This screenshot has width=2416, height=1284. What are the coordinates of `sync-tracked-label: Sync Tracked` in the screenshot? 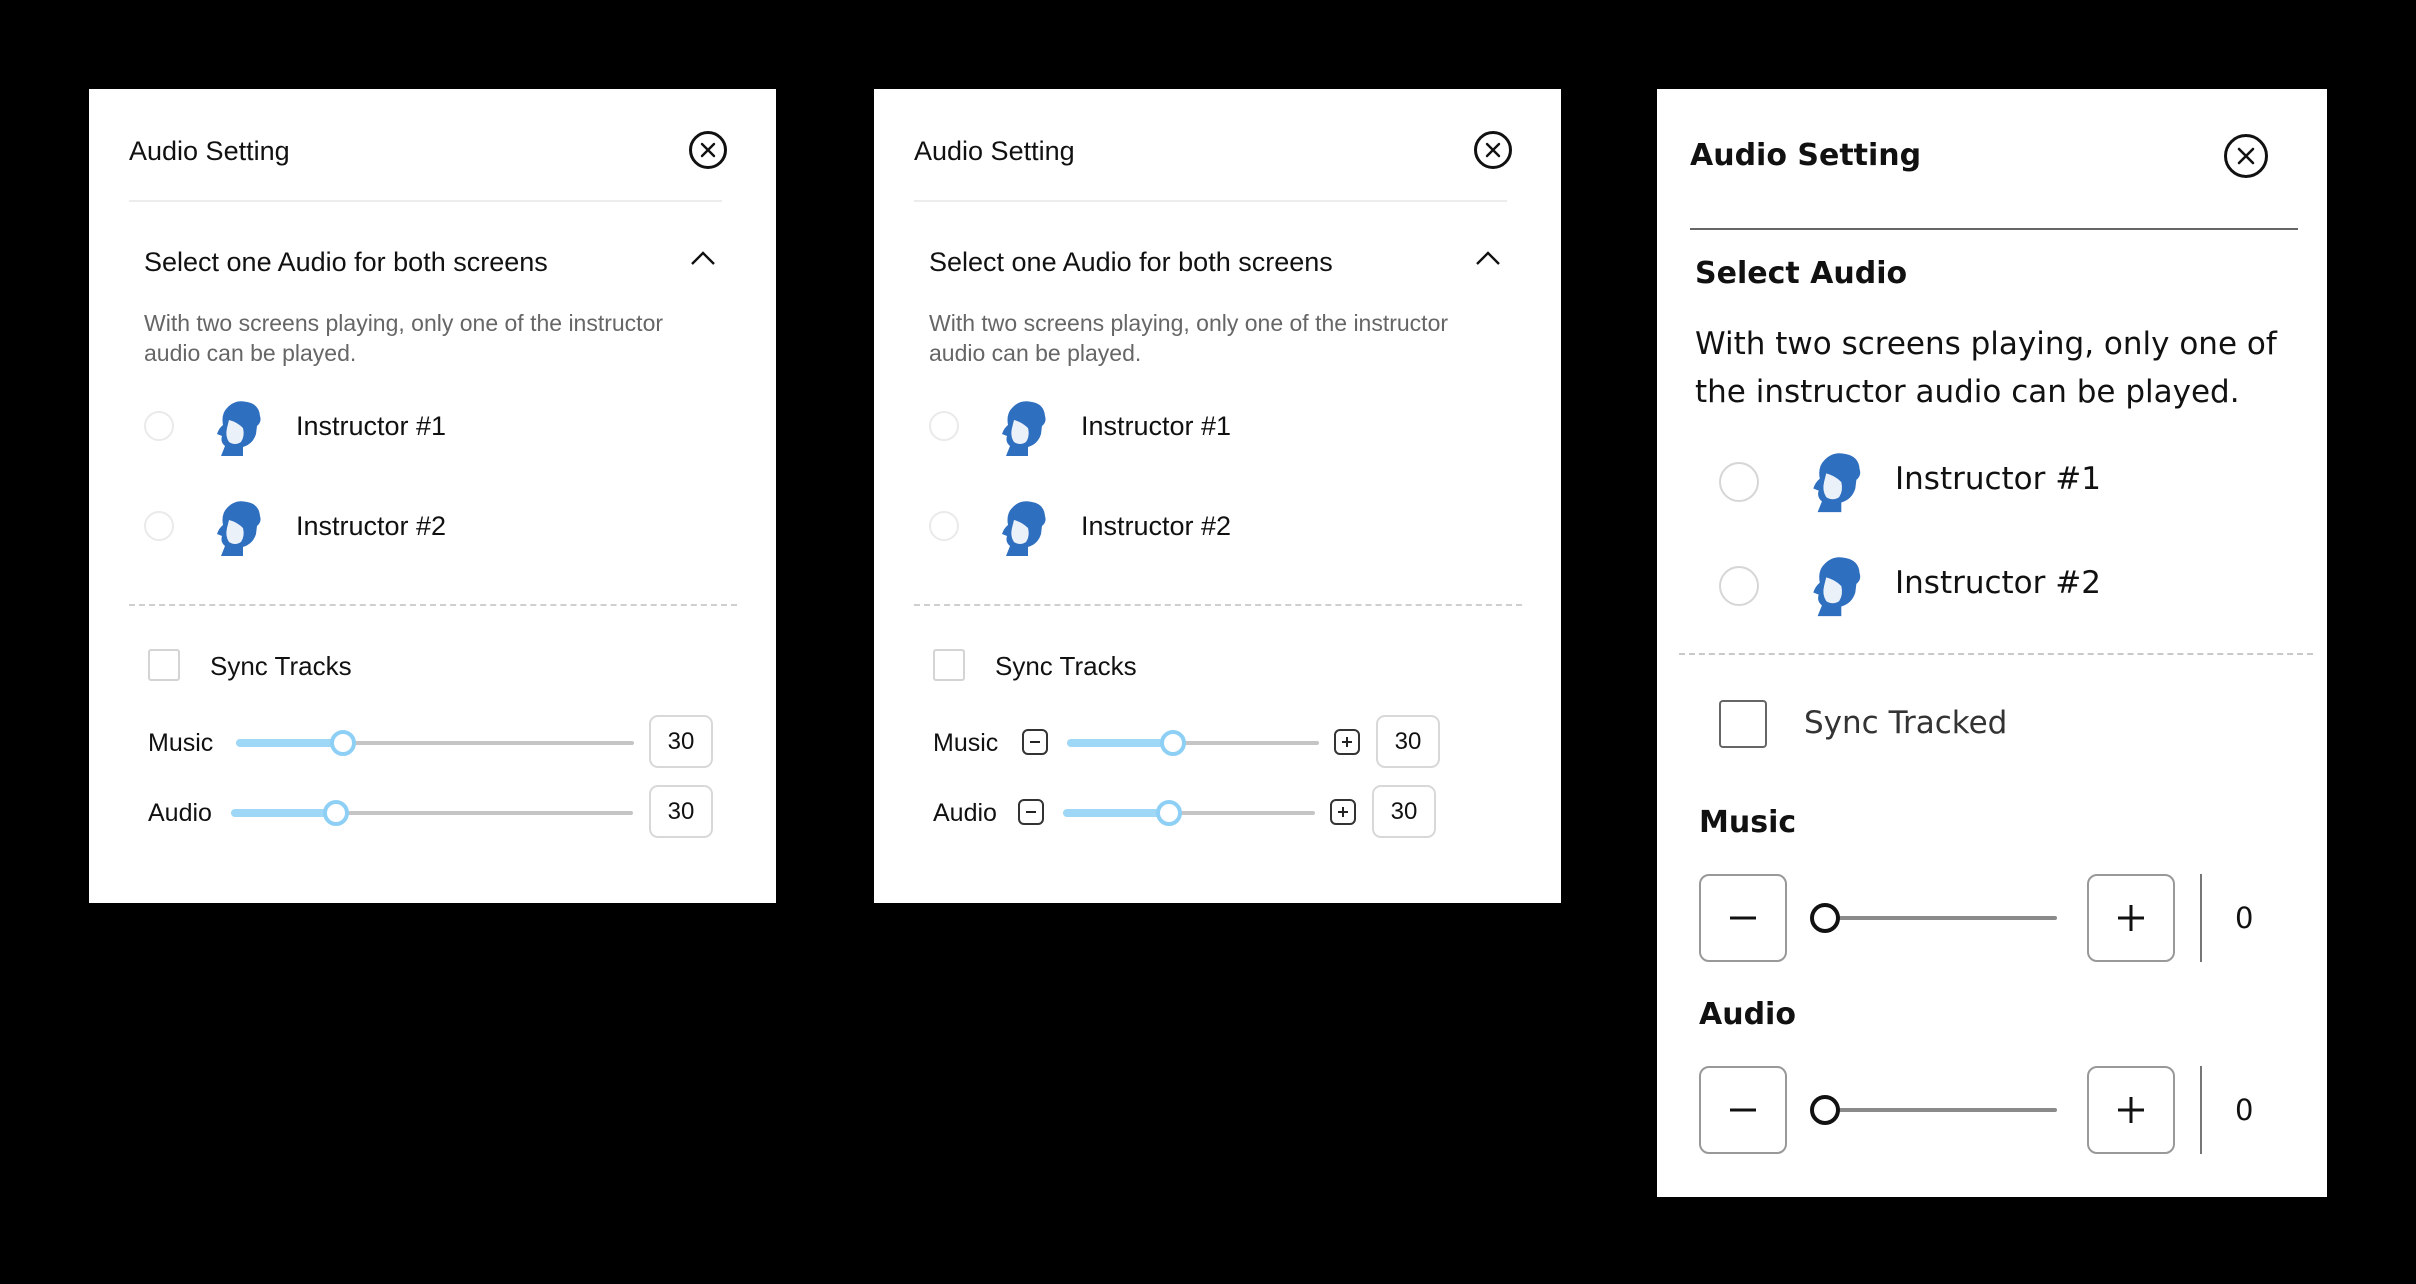 It's located at (1906, 723).